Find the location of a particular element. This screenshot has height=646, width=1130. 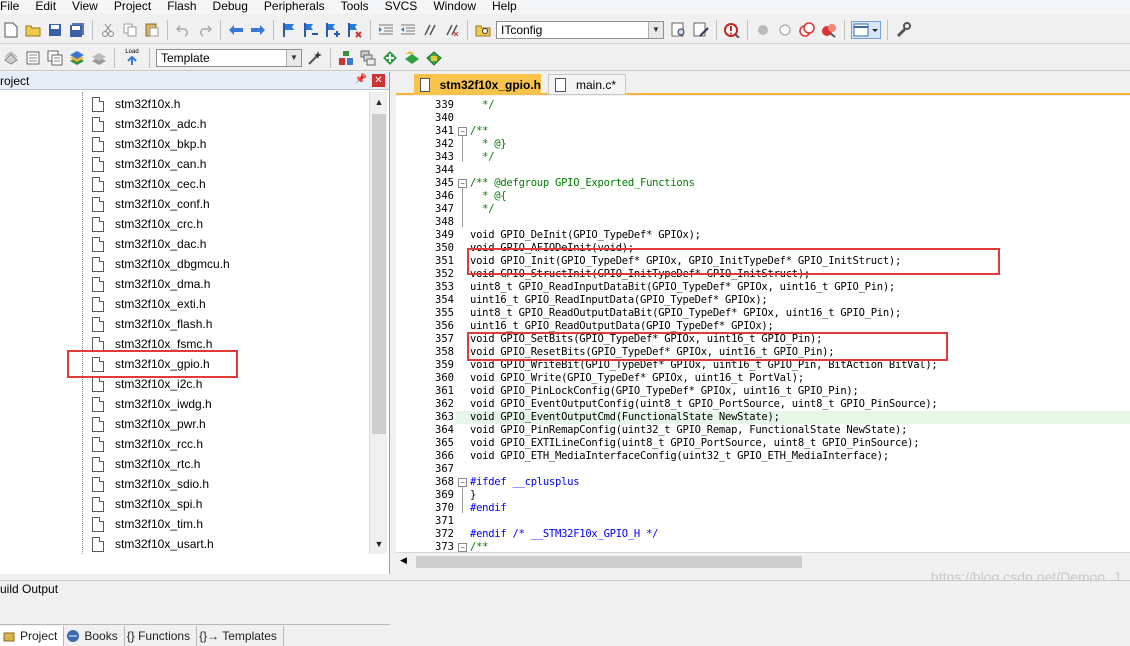

batch-build-icon is located at coordinates (77, 58).